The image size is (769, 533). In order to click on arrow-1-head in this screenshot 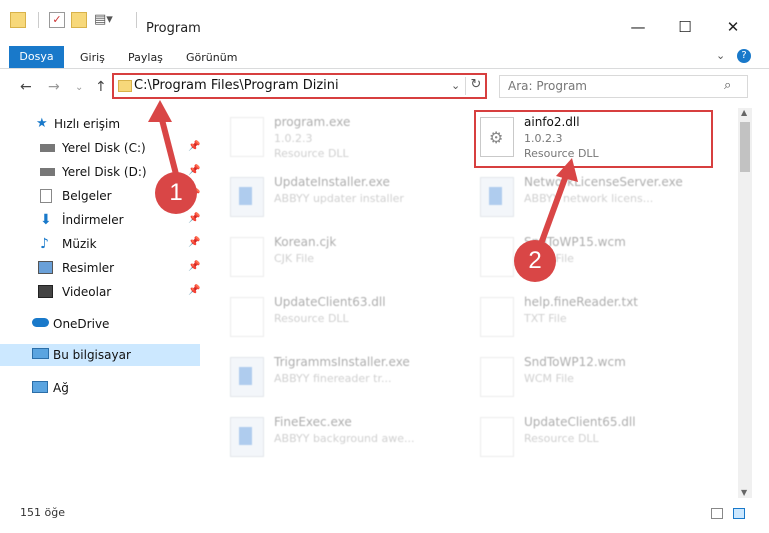, I will do `click(160, 111)`.